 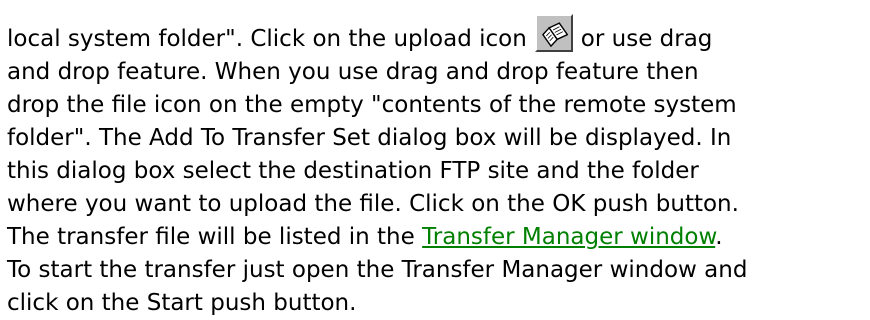 I want to click on upload-icon, so click(x=553, y=33).